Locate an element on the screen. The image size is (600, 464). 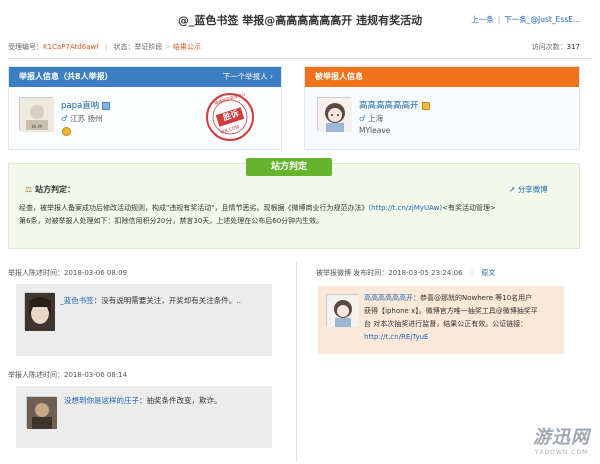
list-item: _蓝色书签：没有说明需要关注，开奖却有关注条件。.. is located at coordinates (144, 320).